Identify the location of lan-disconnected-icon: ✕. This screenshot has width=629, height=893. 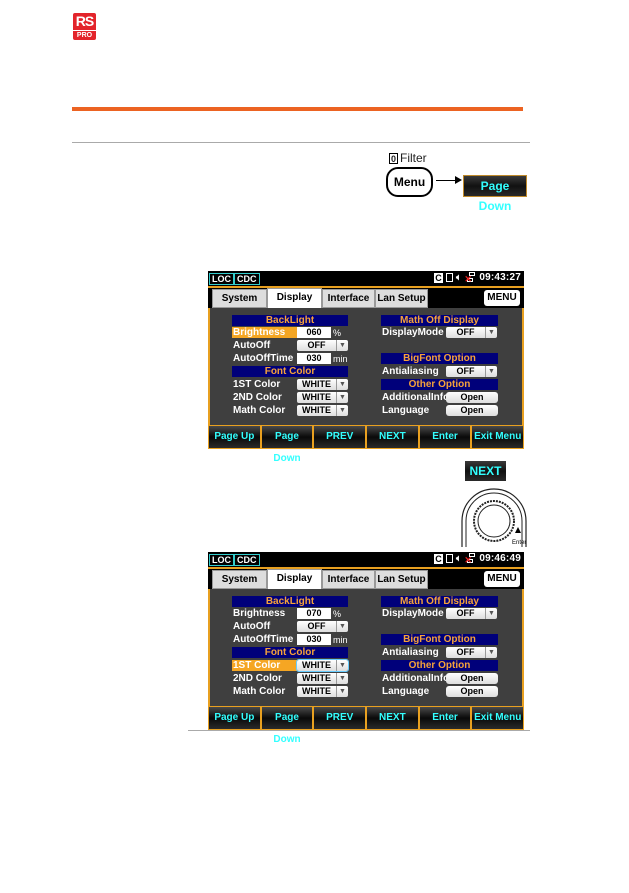
(470, 278).